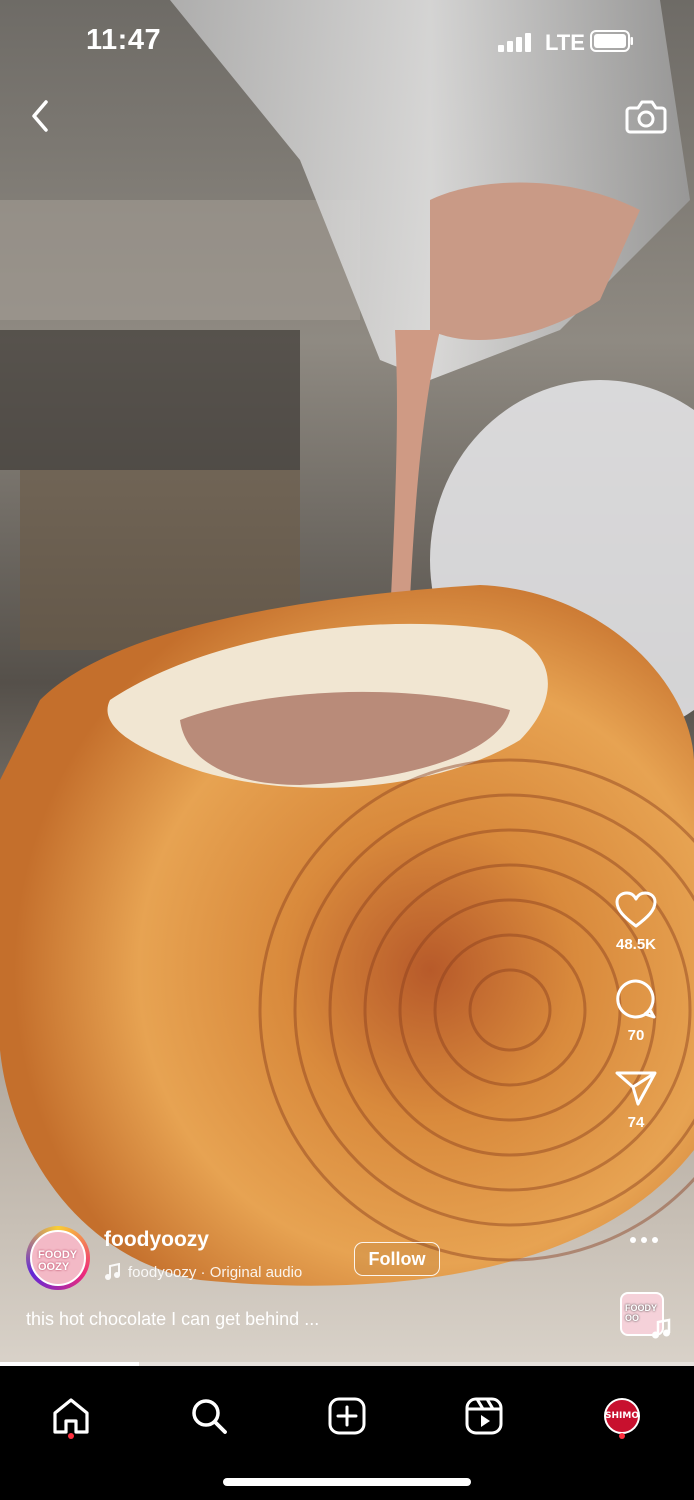 The width and height of the screenshot is (694, 1500). What do you see at coordinates (71, 1436) in the screenshot?
I see `home-active-dot` at bounding box center [71, 1436].